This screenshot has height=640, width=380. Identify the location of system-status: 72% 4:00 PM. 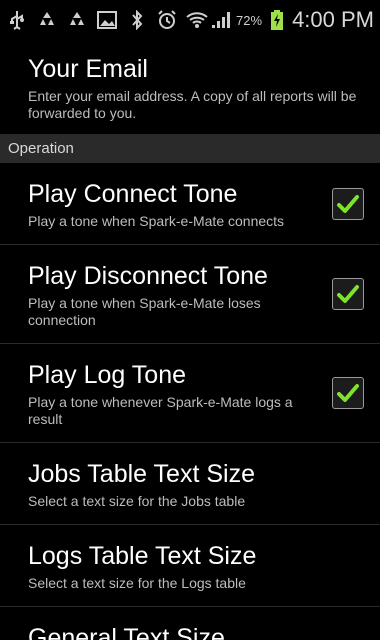
(295, 20).